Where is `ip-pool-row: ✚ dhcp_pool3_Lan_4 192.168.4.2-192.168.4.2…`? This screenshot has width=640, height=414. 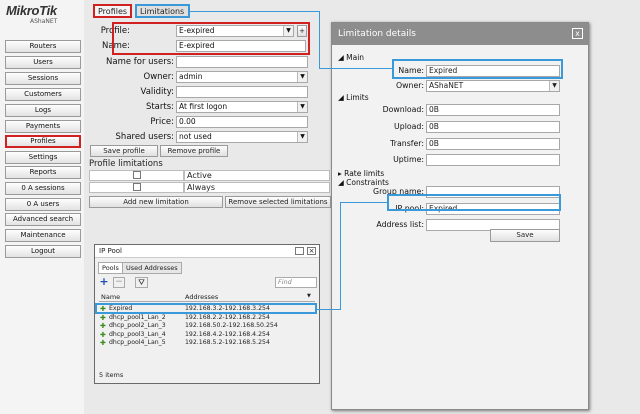 ip-pool-row: ✚ dhcp_pool3_Lan_4 192.168.4.2-192.168.4.2… is located at coordinates (207, 335).